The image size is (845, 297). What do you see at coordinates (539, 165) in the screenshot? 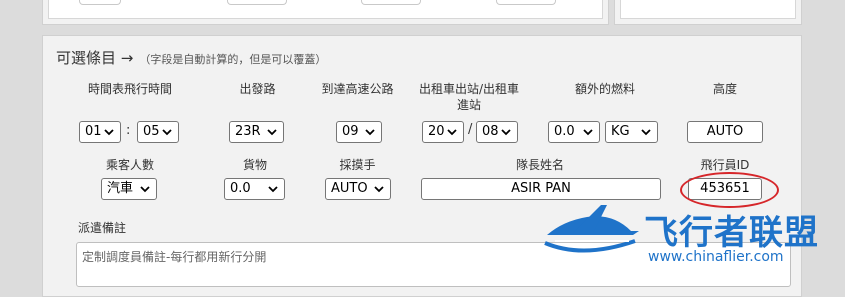
I see `label-captain-name: 隊長姓名` at bounding box center [539, 165].